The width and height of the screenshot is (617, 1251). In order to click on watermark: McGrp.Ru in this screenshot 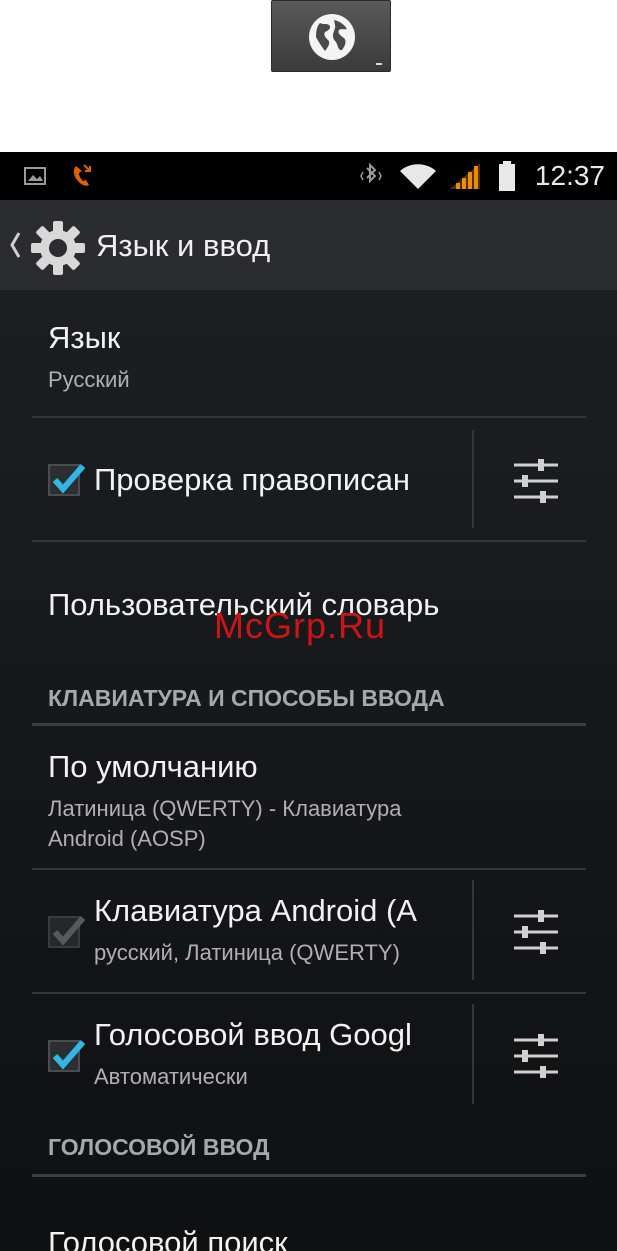, I will do `click(300, 625)`.